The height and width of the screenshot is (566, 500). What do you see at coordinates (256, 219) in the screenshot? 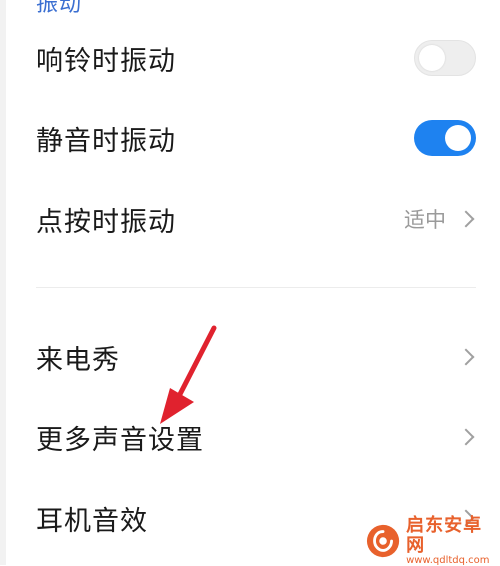
I see `row-haptic-feedback: 点按时振动 适中` at bounding box center [256, 219].